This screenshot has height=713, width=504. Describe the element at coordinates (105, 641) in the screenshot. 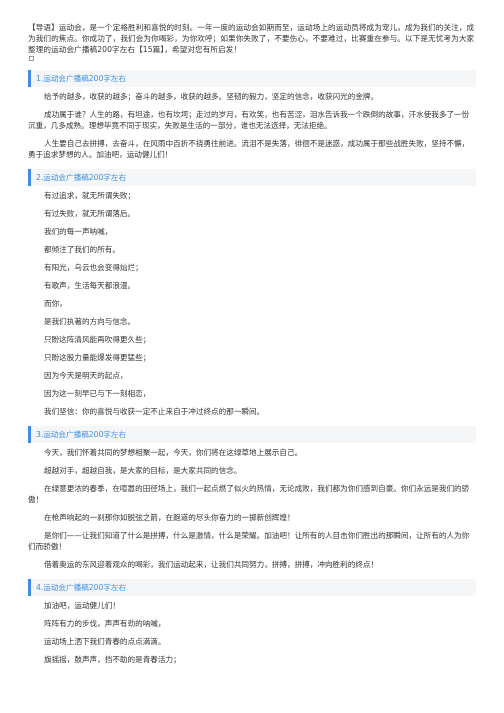

I see `paragraph: 运动场上洒下我们青春的点点滴滴。` at that location.